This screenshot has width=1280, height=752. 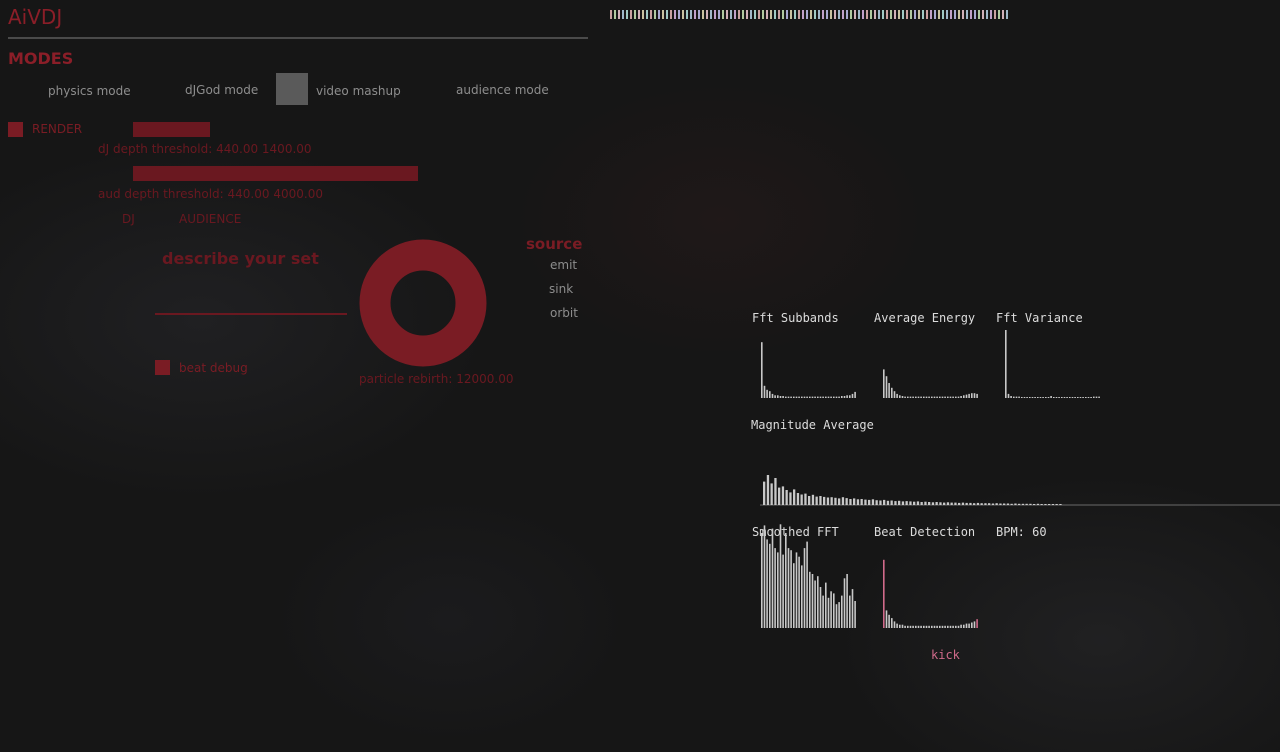 What do you see at coordinates (155, 149) in the screenshot?
I see `dj-depth-label: dJ depth threshold:` at bounding box center [155, 149].